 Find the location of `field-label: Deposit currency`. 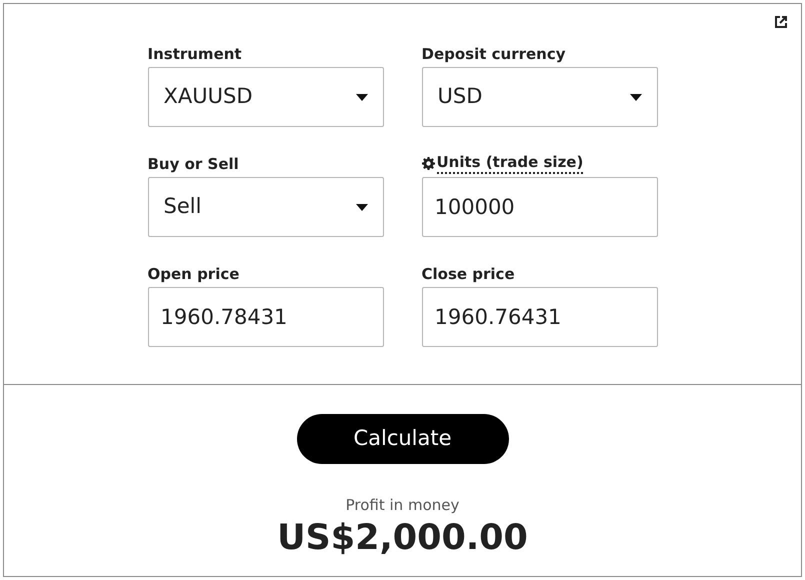

field-label: Deposit currency is located at coordinates (494, 54).